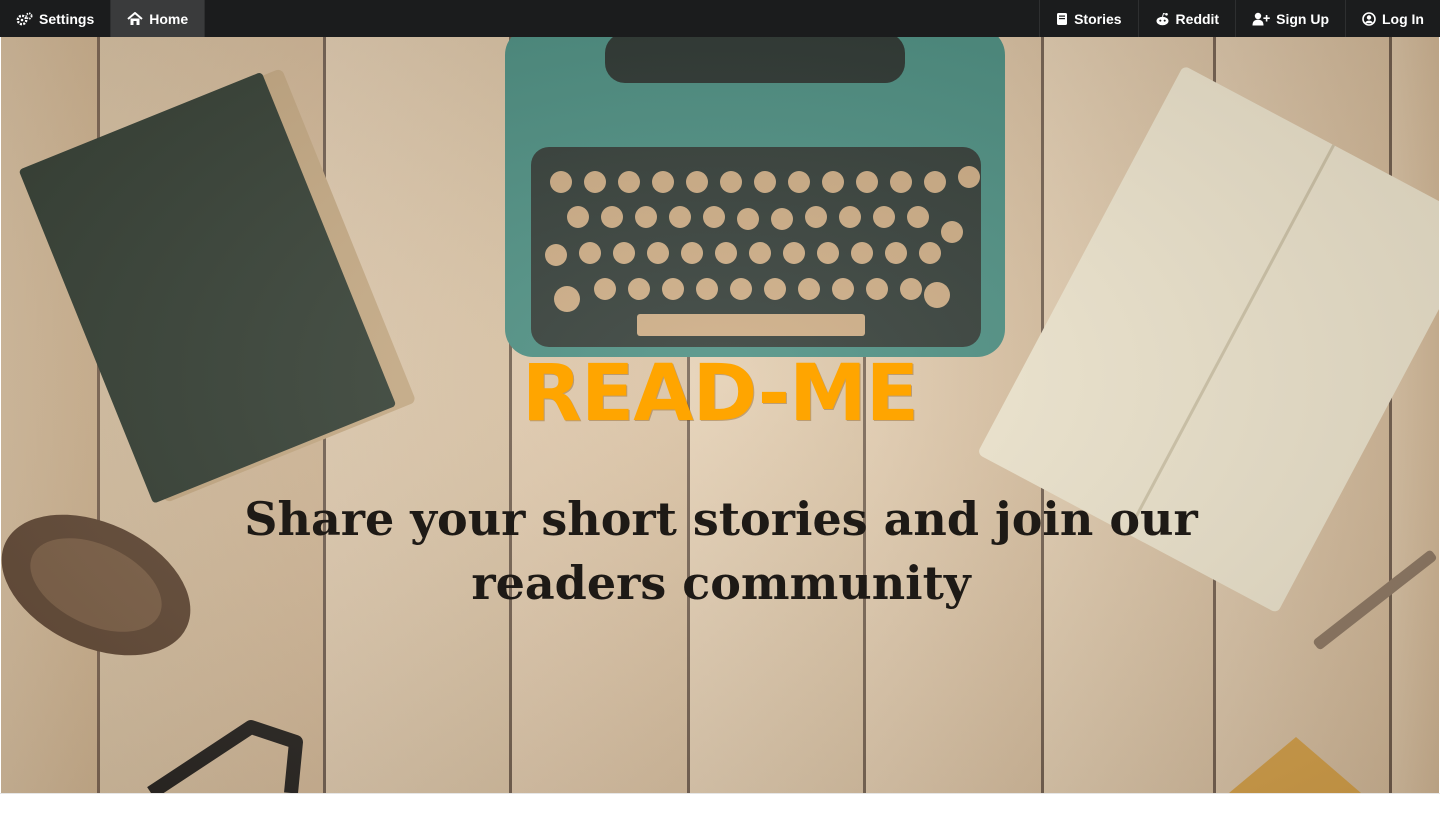 This screenshot has height=821, width=1440. I want to click on nav-stories: Stories, so click(1088, 18).